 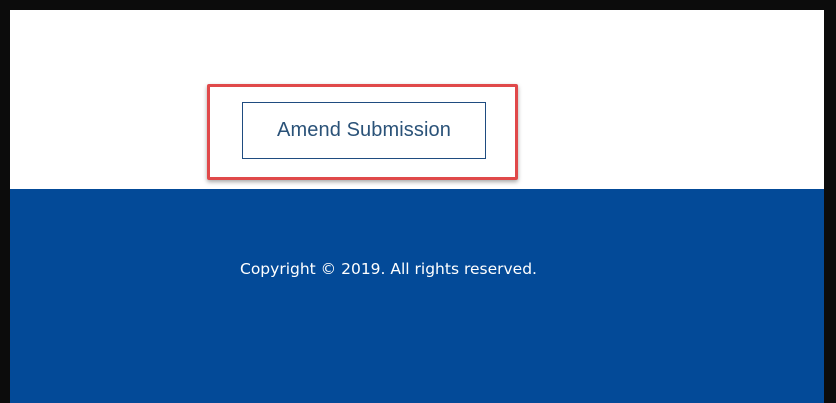 I want to click on copyright-text: Copyright © 2019. All rights reserved., so click(x=388, y=269).